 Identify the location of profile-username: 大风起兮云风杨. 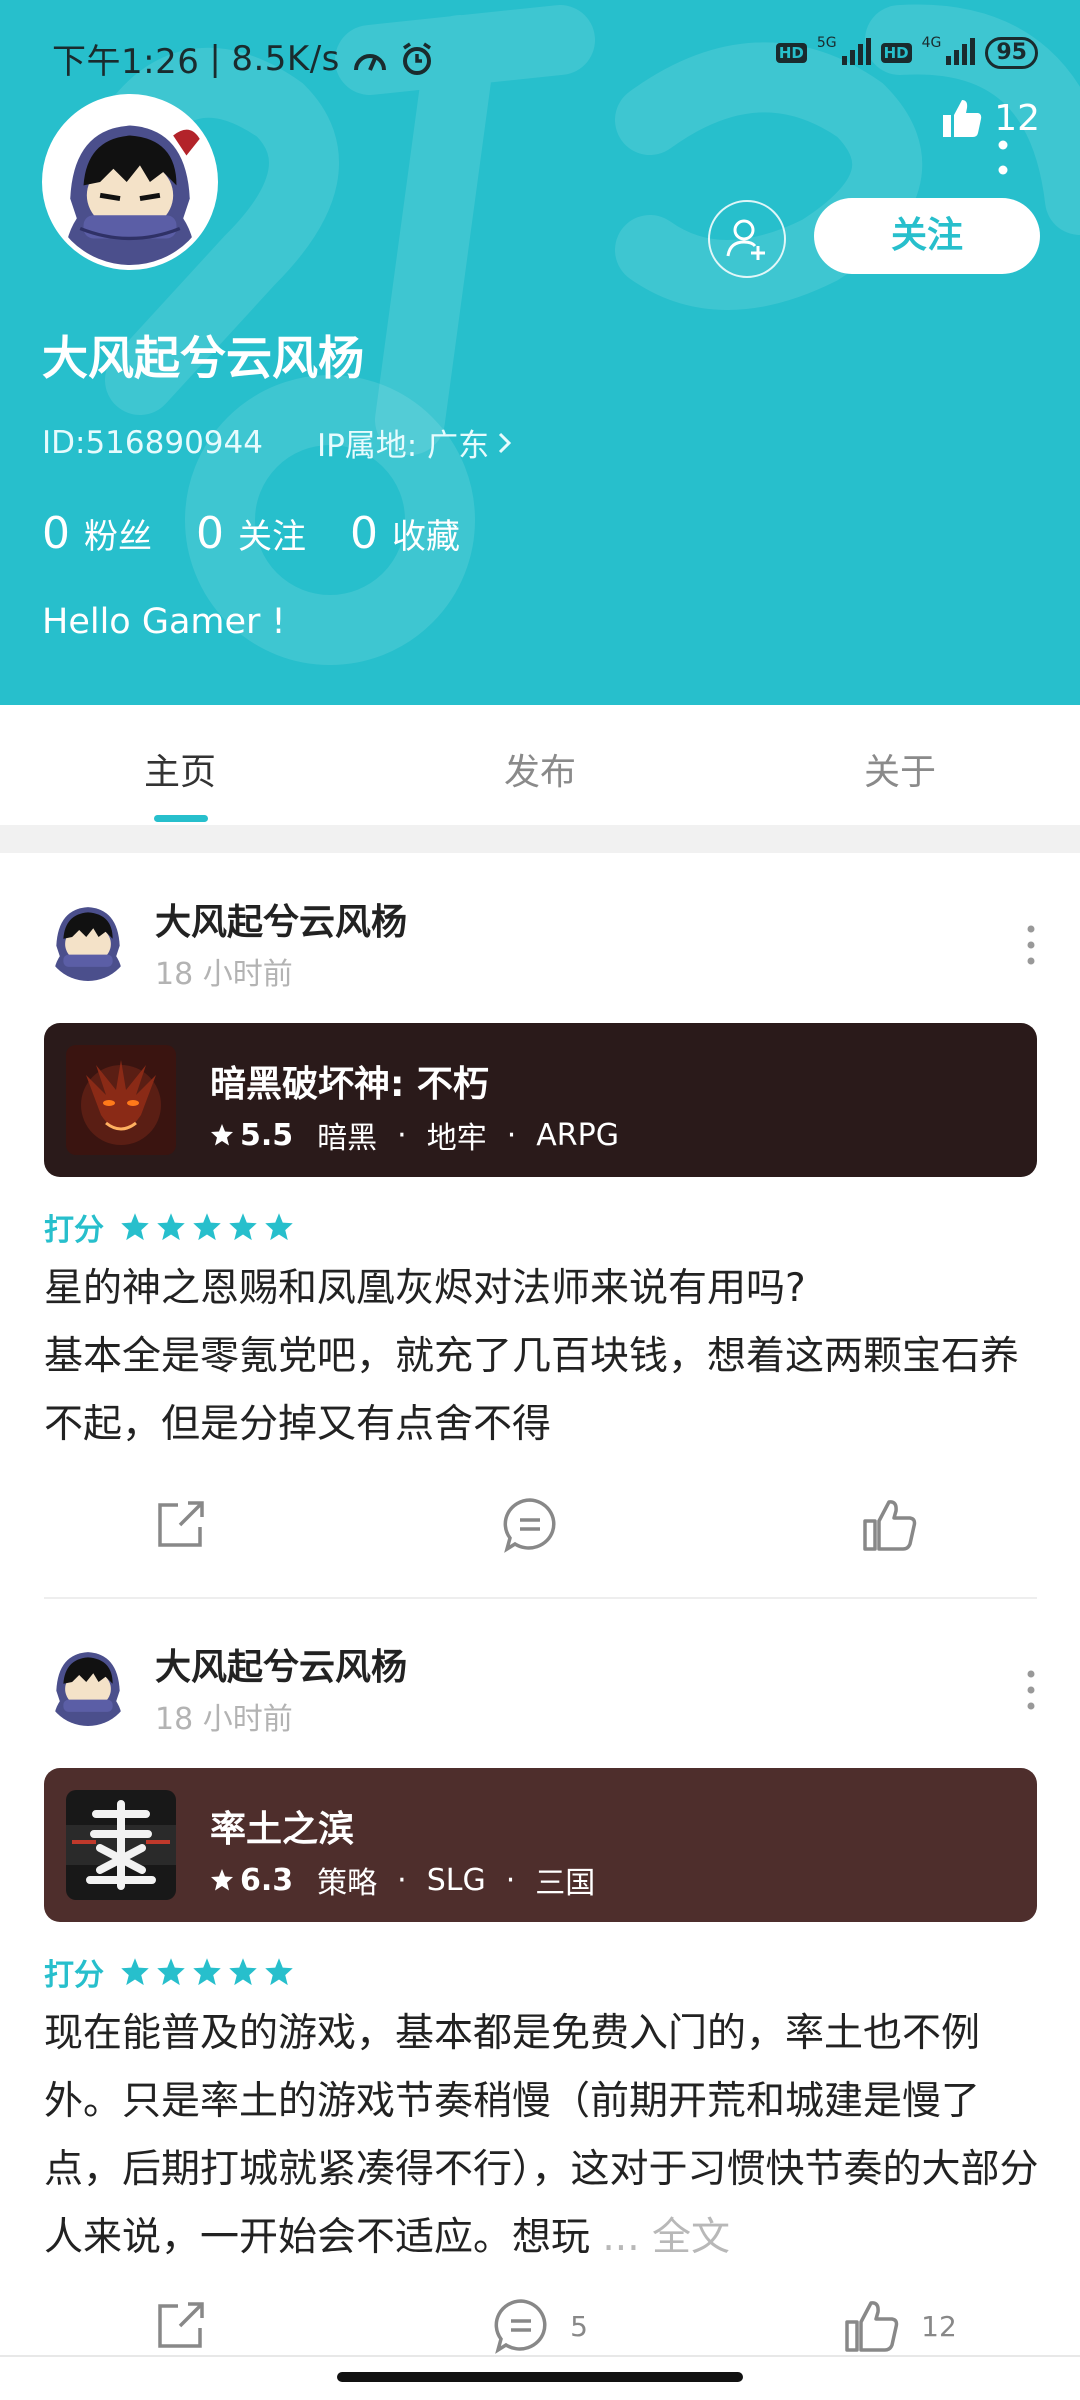
(203, 358).